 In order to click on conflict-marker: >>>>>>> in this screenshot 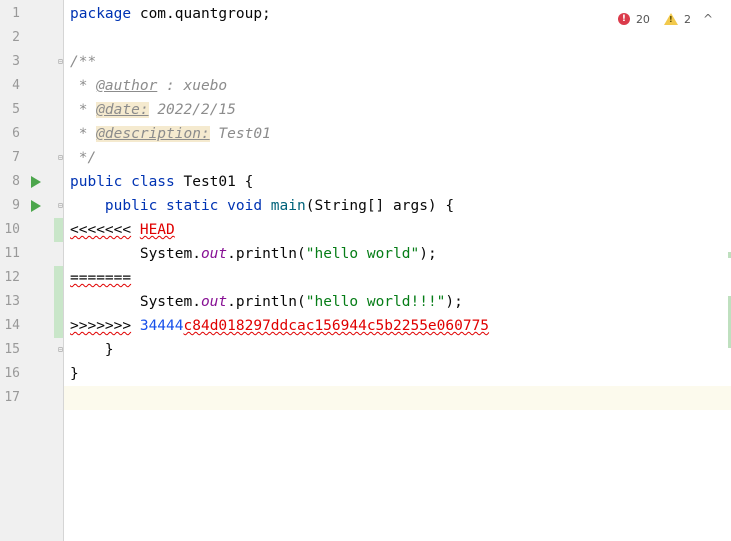, I will do `click(101, 326)`.